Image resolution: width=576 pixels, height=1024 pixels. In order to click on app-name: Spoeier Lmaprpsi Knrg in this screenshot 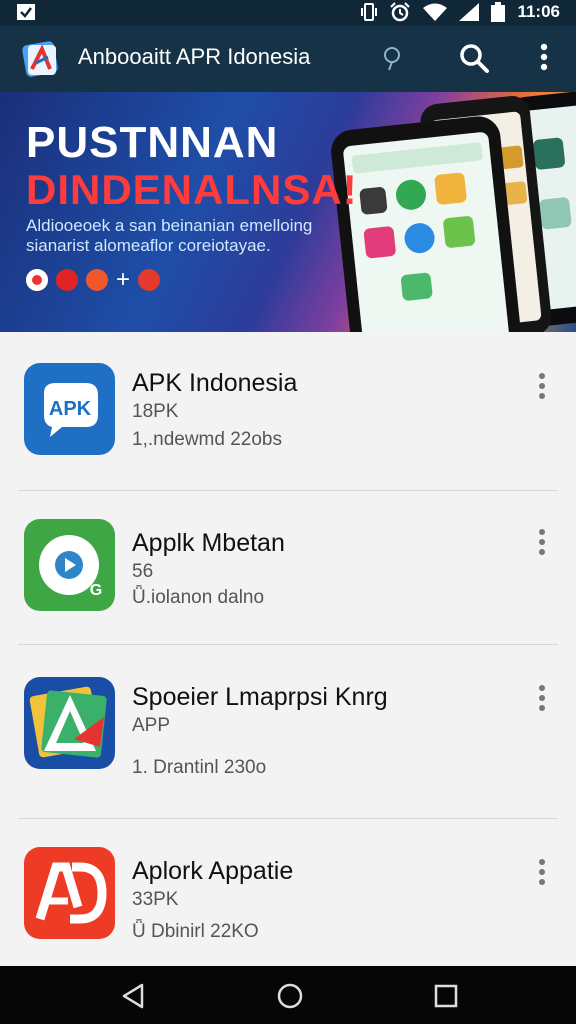, I will do `click(260, 697)`.